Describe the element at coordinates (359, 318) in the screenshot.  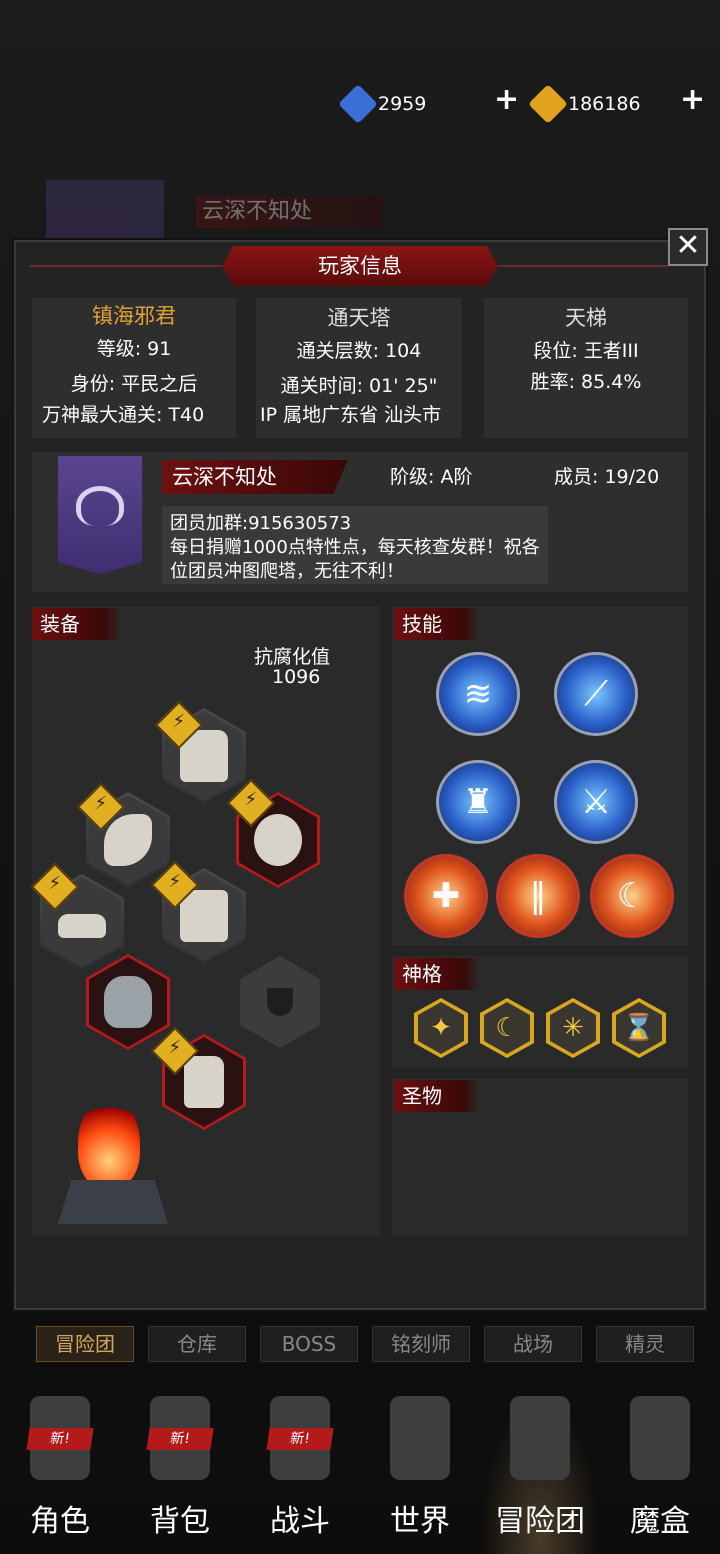
I see `tower-title: 通天塔` at that location.